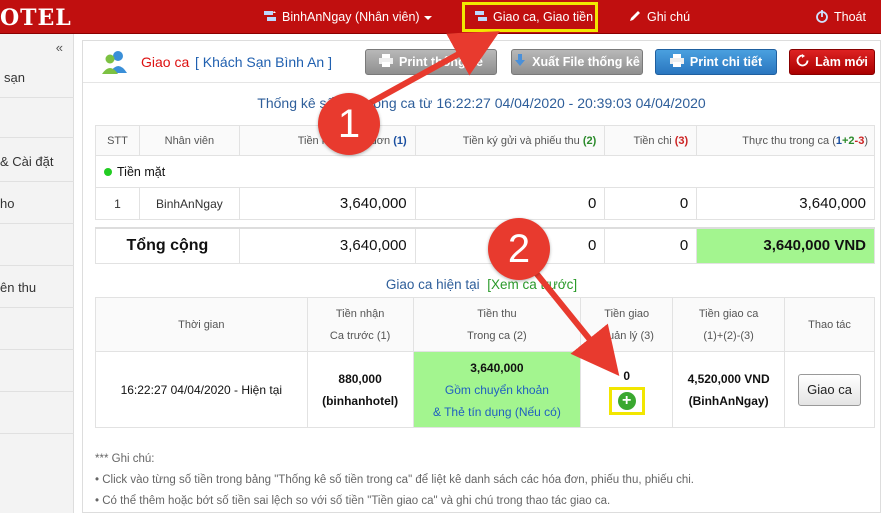 Image resolution: width=881 pixels, height=513 pixels. Describe the element at coordinates (829, 324) in the screenshot. I see `col-action: Thao tác` at that location.